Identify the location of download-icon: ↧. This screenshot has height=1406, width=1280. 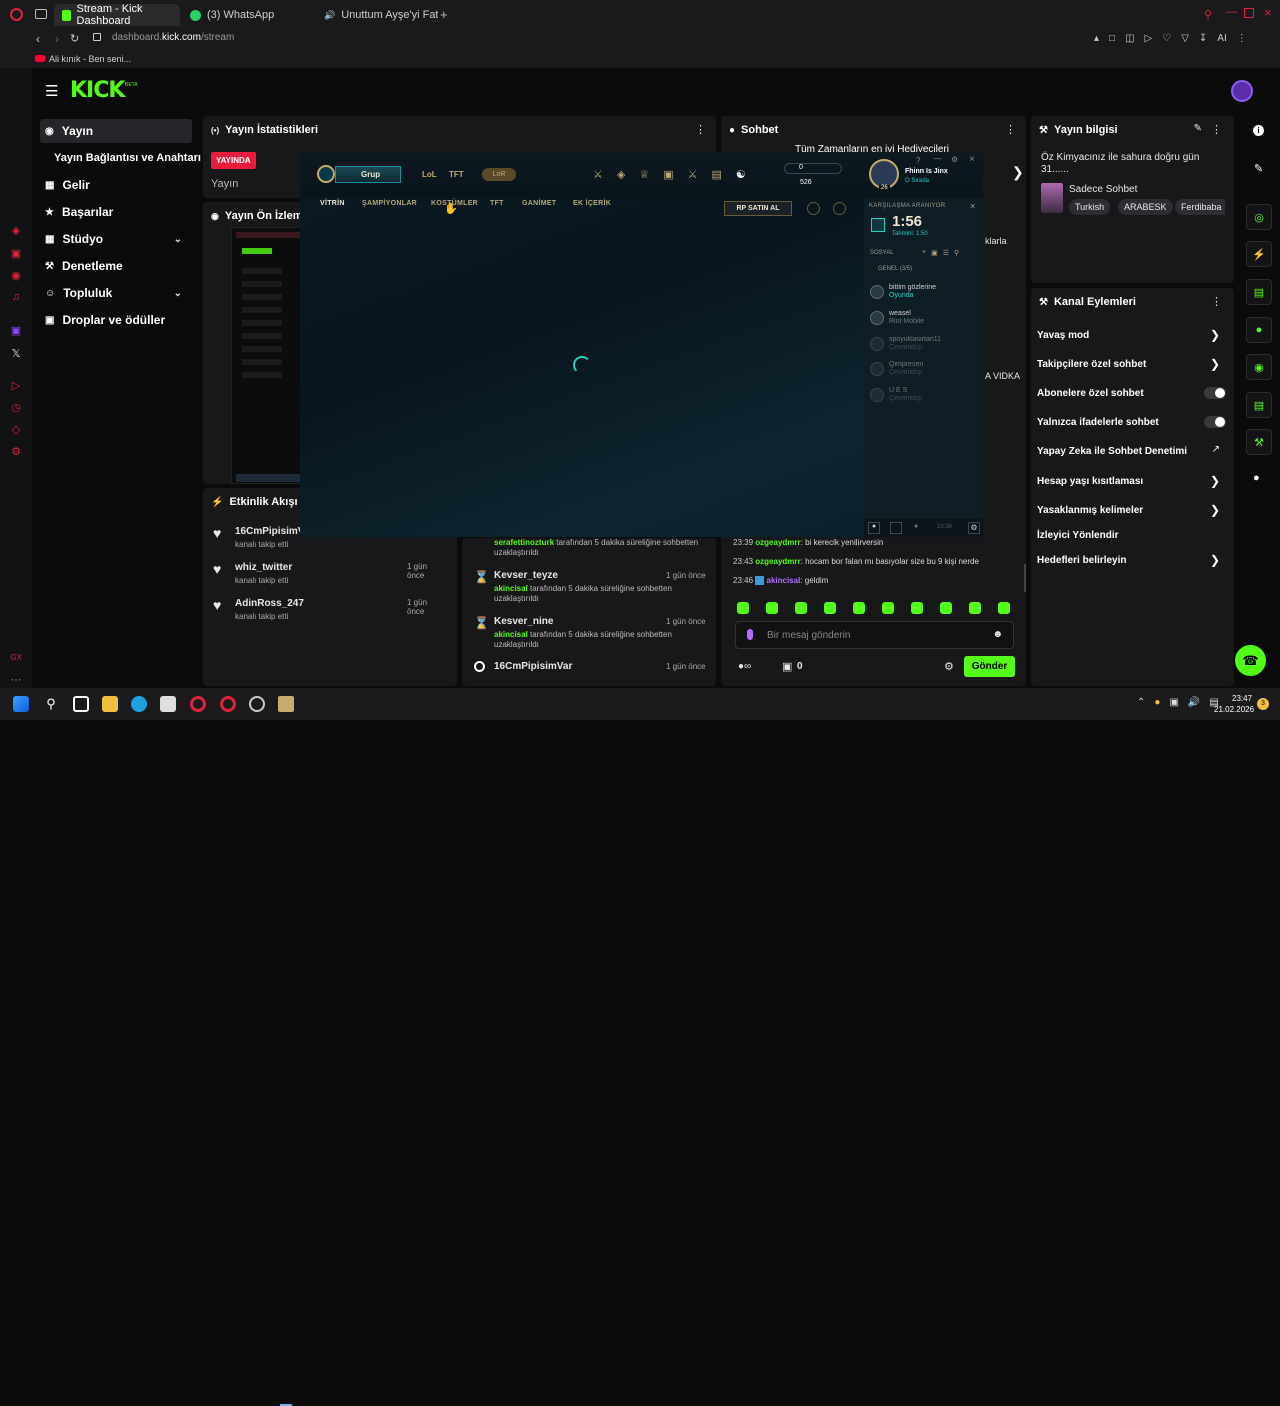
(1203, 38).